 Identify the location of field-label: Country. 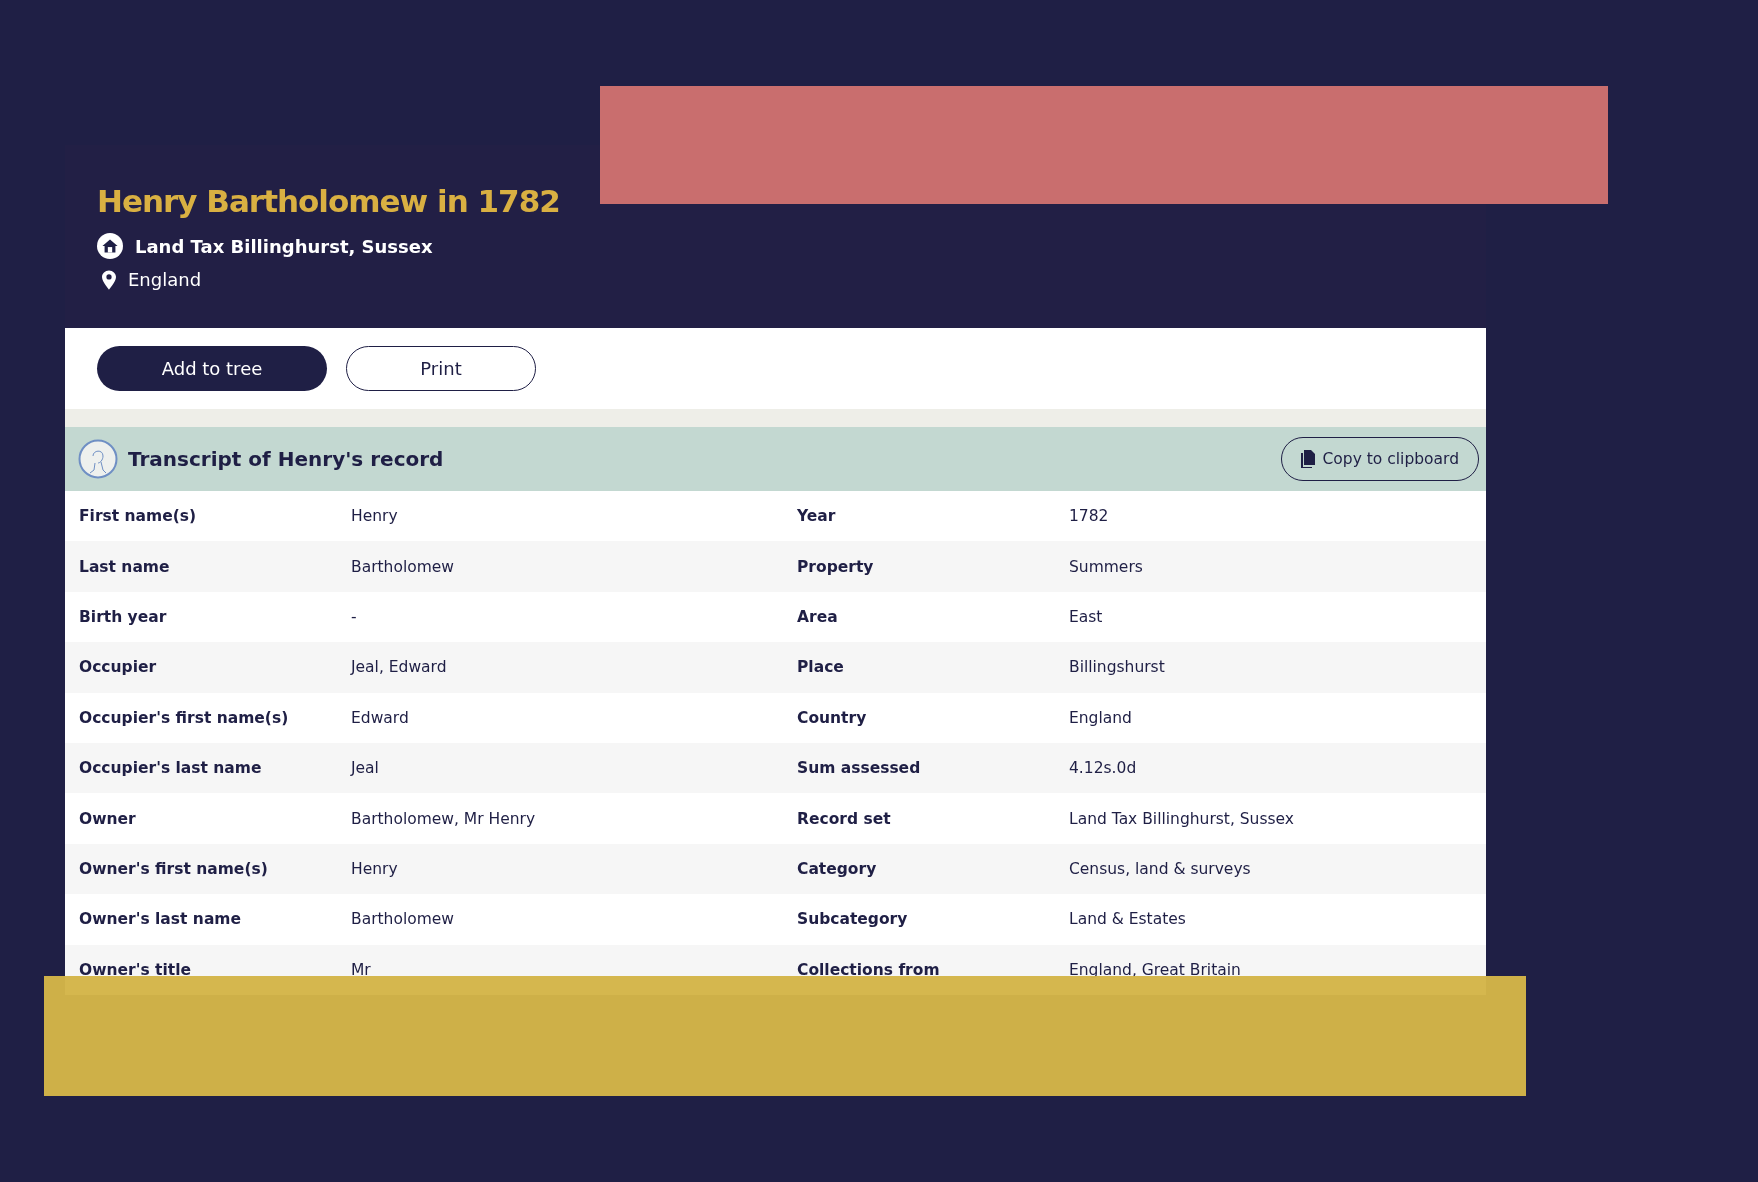
(832, 717).